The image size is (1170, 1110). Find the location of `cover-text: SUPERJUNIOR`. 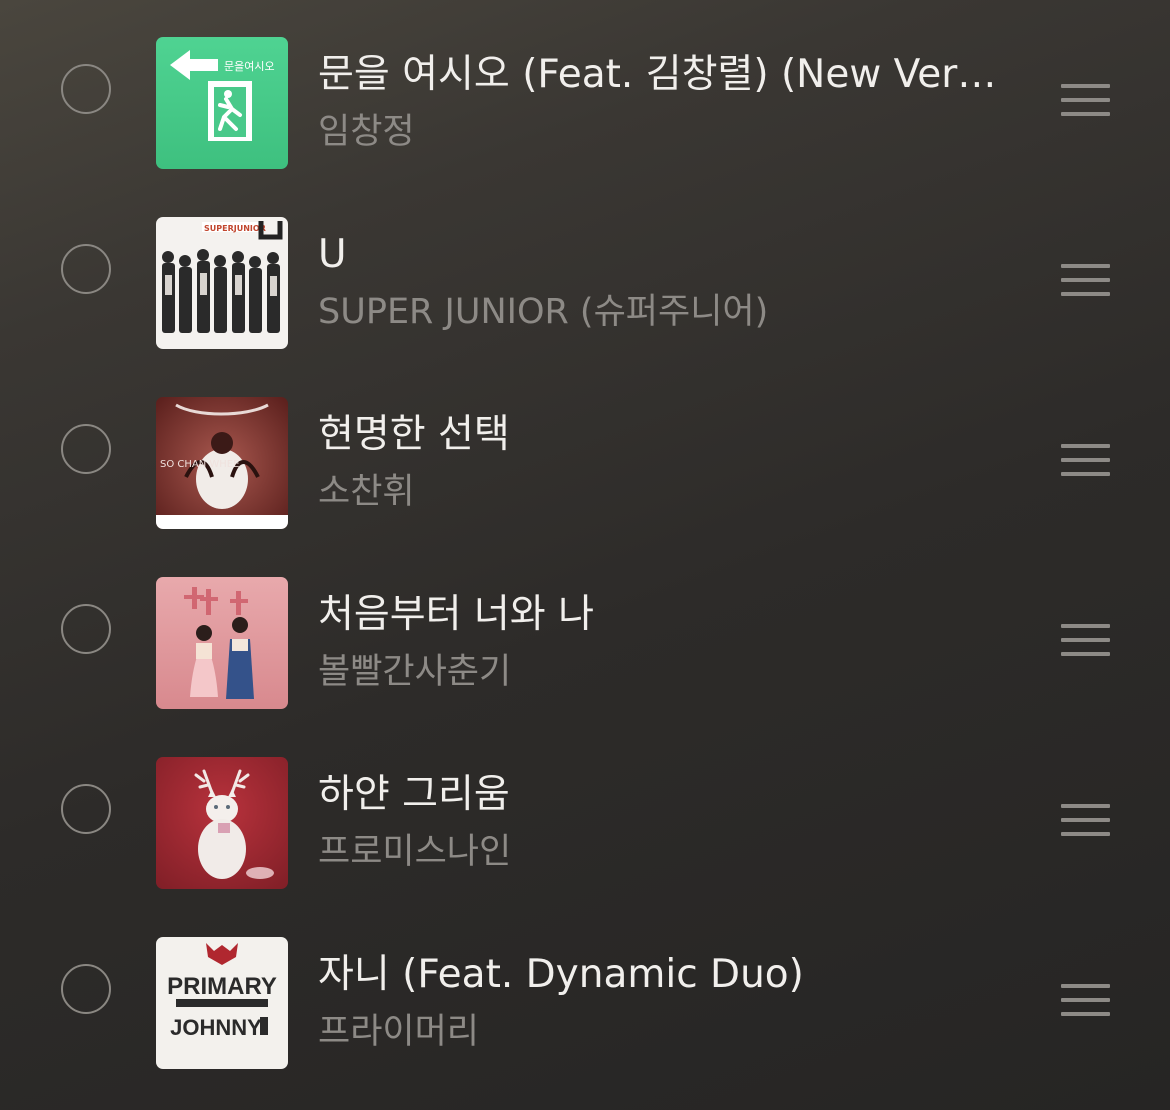

cover-text: SUPERJUNIOR is located at coordinates (235, 228).